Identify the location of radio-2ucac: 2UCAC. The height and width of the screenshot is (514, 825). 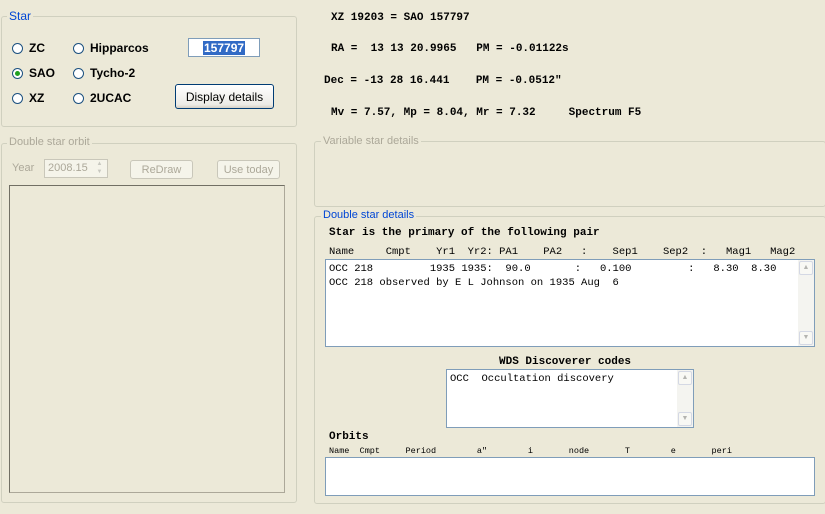
(102, 98).